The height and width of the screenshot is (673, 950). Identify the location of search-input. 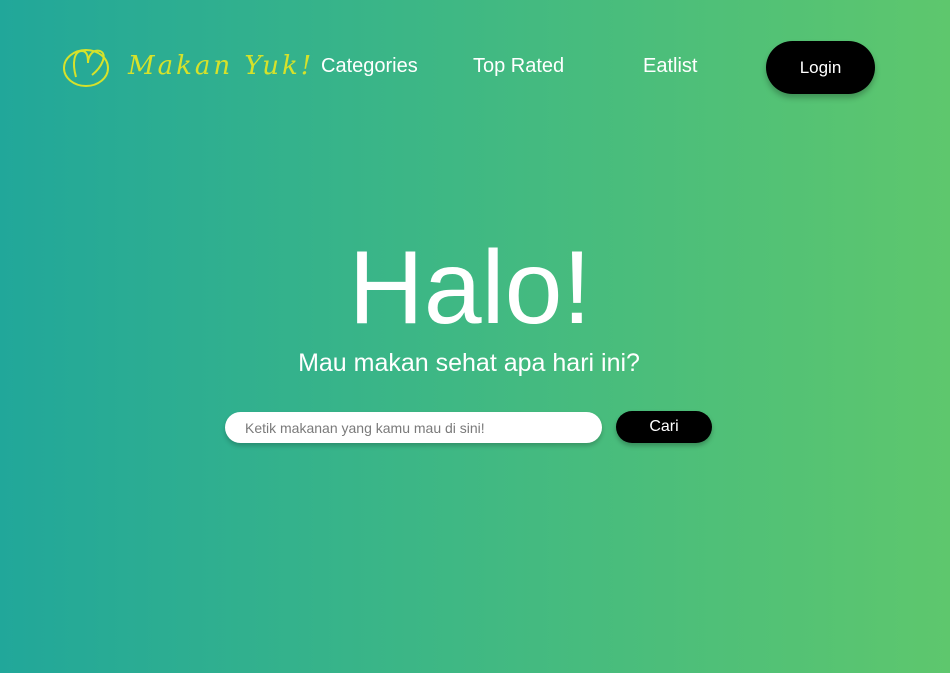
(413, 427).